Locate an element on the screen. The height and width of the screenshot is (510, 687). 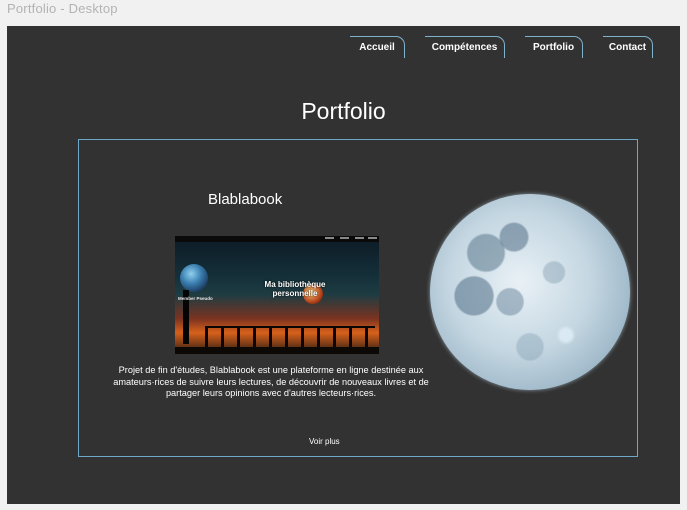
moon-image is located at coordinates (530, 292).